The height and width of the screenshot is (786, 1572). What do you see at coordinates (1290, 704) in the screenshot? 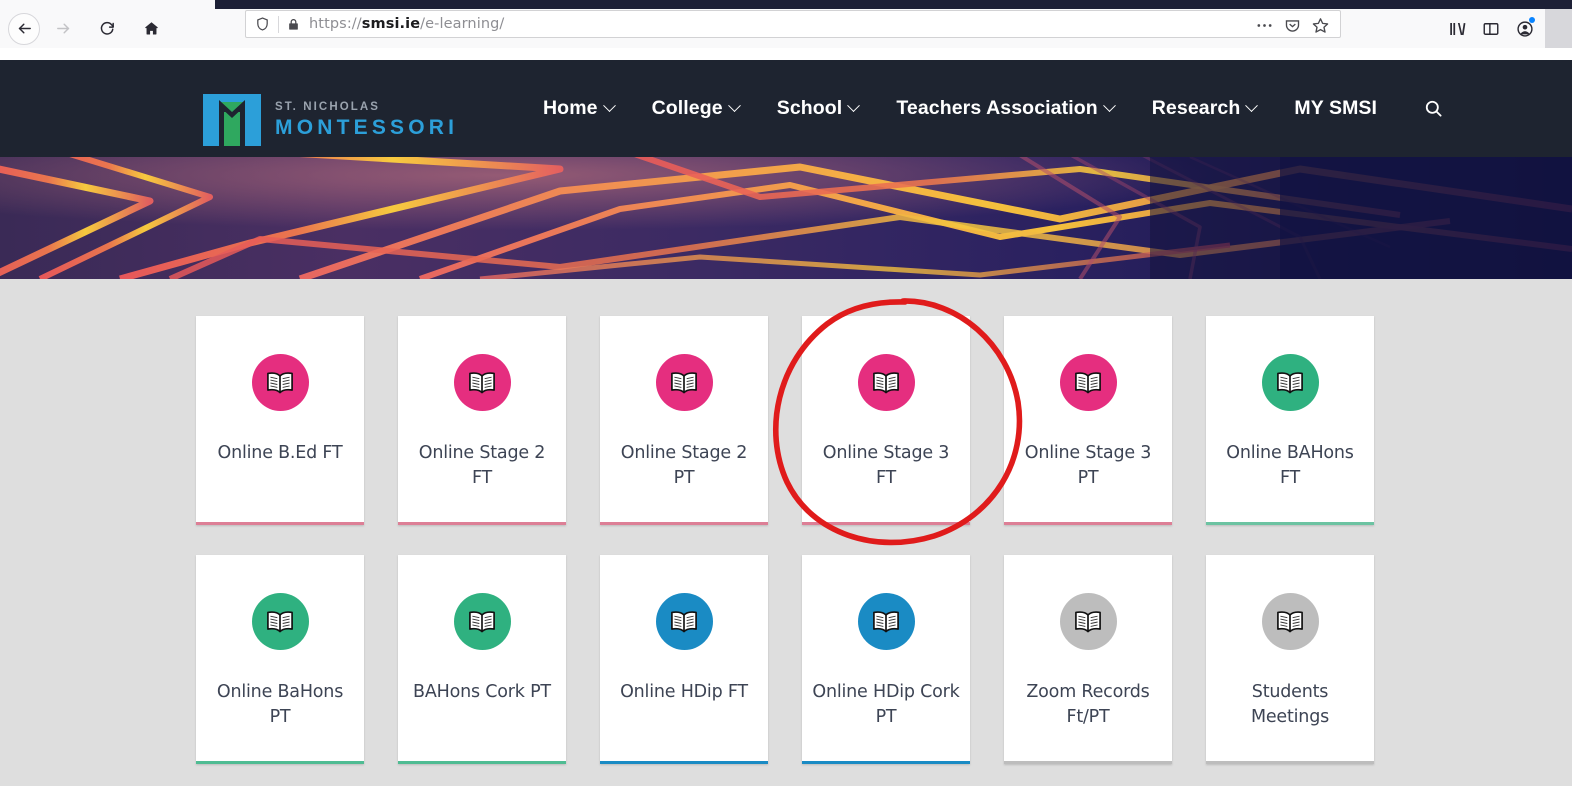
I see `course-title: Students Meetings` at bounding box center [1290, 704].